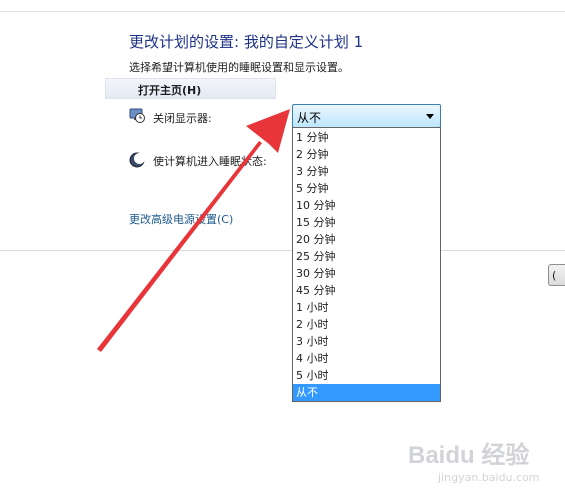 This screenshot has width=565, height=500. Describe the element at coordinates (309, 118) in the screenshot. I see `display-off-value: 从不` at that location.